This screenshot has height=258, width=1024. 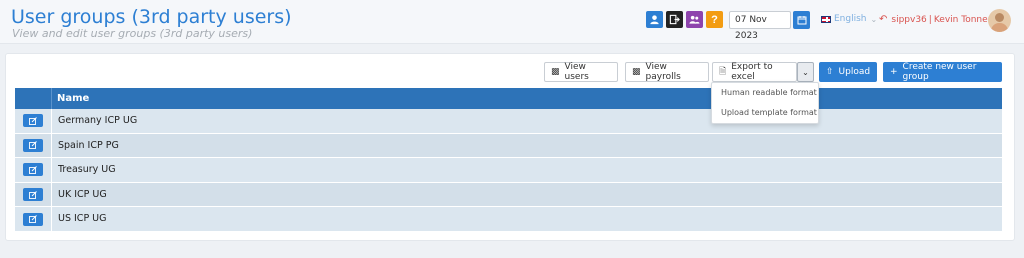 What do you see at coordinates (508, 219) in the screenshot?
I see `table-row: US ICP UG` at bounding box center [508, 219].